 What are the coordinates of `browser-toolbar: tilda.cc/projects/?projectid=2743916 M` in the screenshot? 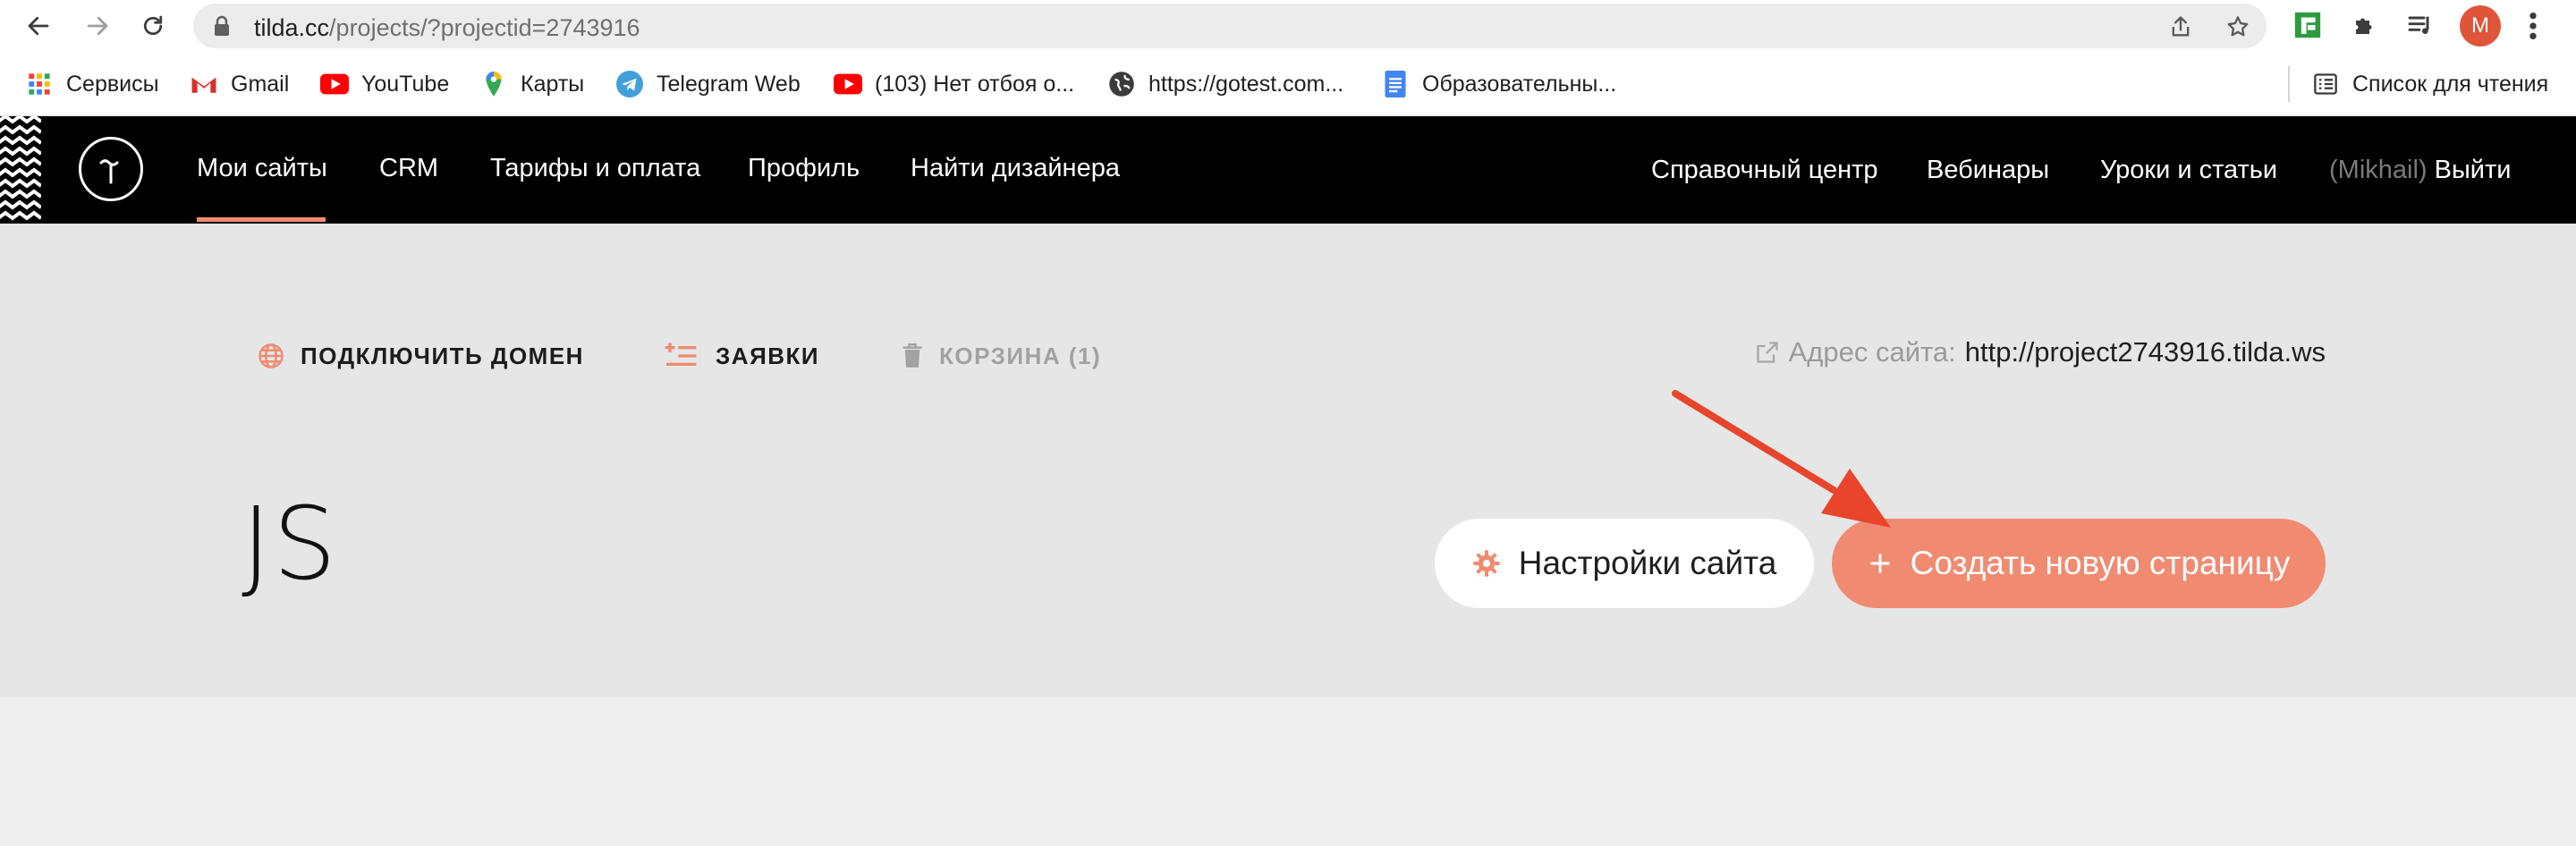 It's located at (1288, 26).